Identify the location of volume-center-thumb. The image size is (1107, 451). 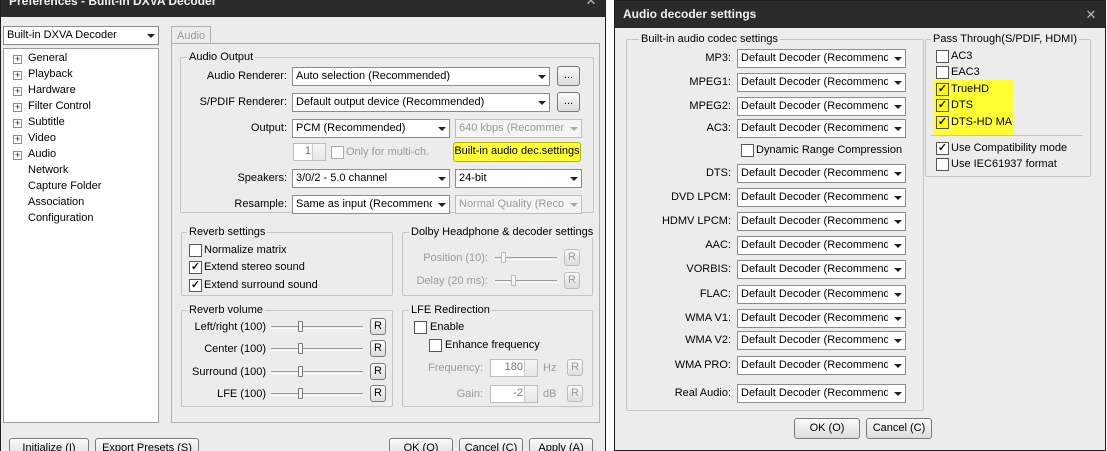
(300, 348).